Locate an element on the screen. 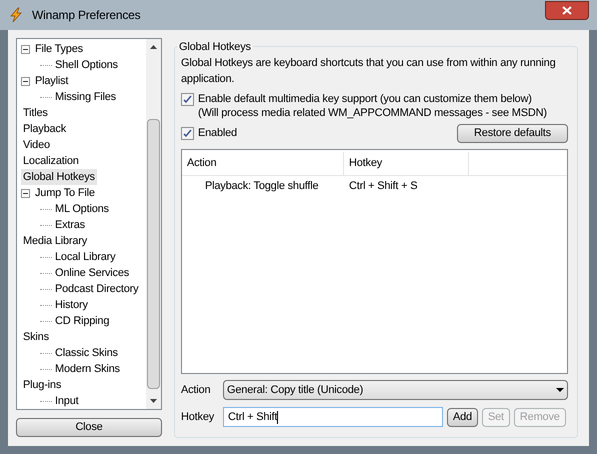 Image resolution: width=597 pixels, height=454 pixels. tree-item: Titles is located at coordinates (35, 113).